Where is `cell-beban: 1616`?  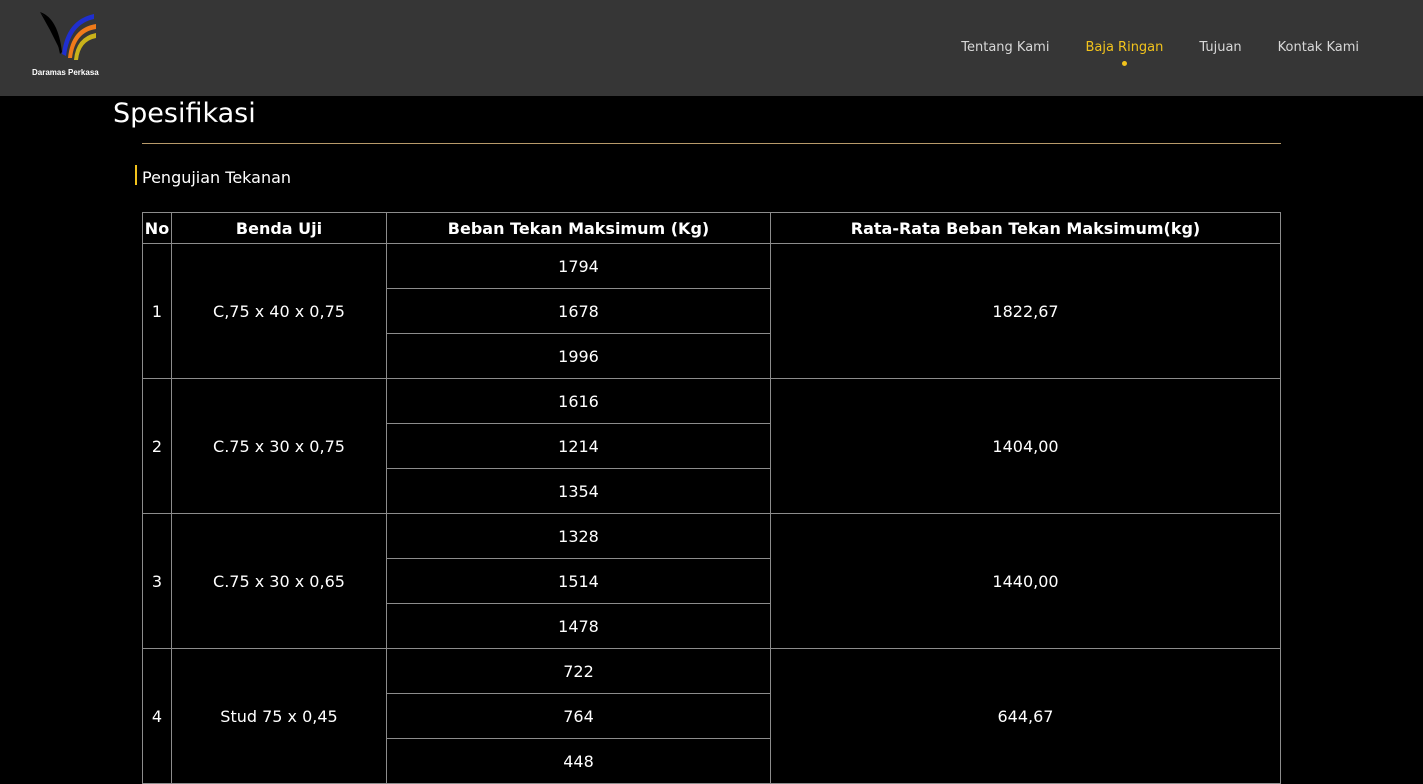
cell-beban: 1616 is located at coordinates (578, 401).